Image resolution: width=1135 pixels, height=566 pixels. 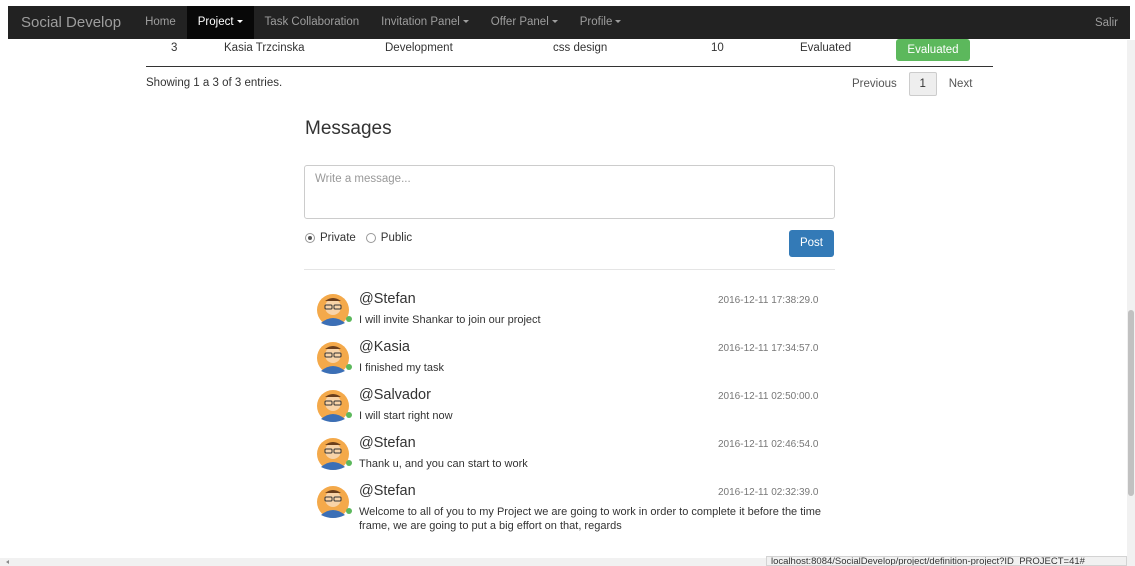 What do you see at coordinates (768, 492) in the screenshot?
I see `message-time: 2016-12-11 02:32:39.0` at bounding box center [768, 492].